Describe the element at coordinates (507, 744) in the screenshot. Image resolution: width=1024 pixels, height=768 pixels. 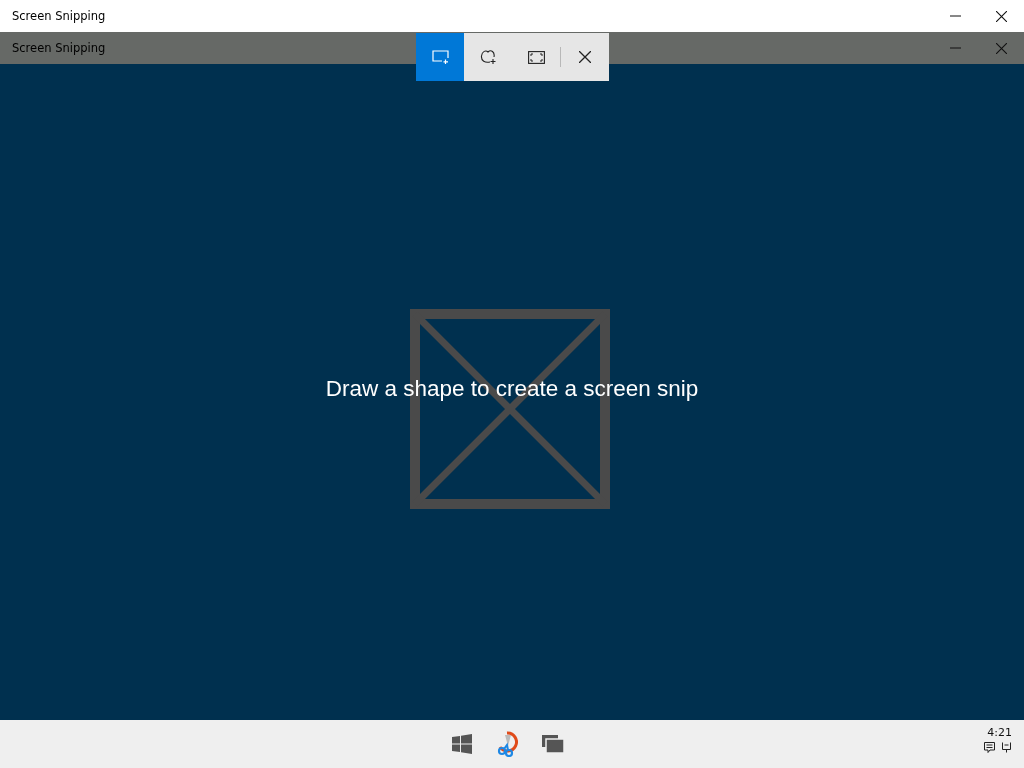
I see `scissors-app-icon` at that location.